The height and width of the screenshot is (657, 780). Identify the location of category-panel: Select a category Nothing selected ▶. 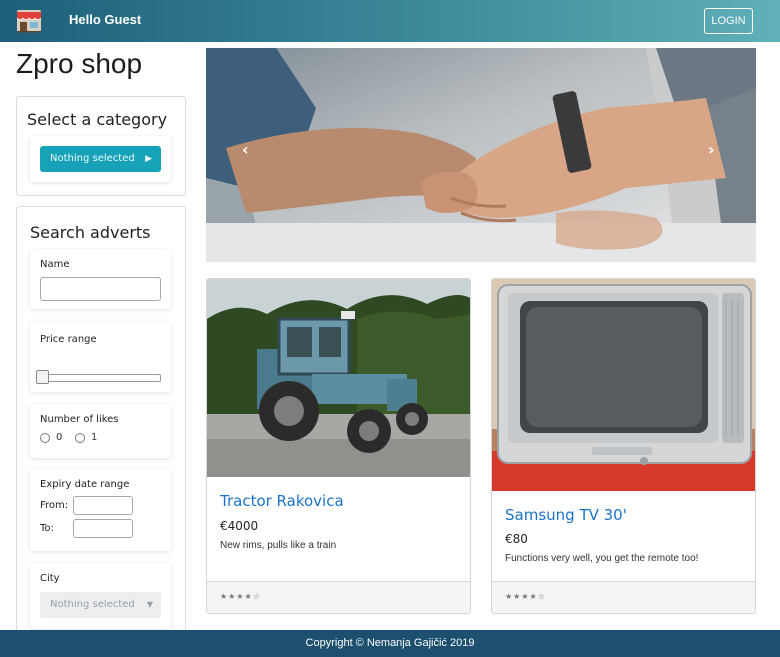
(101, 146).